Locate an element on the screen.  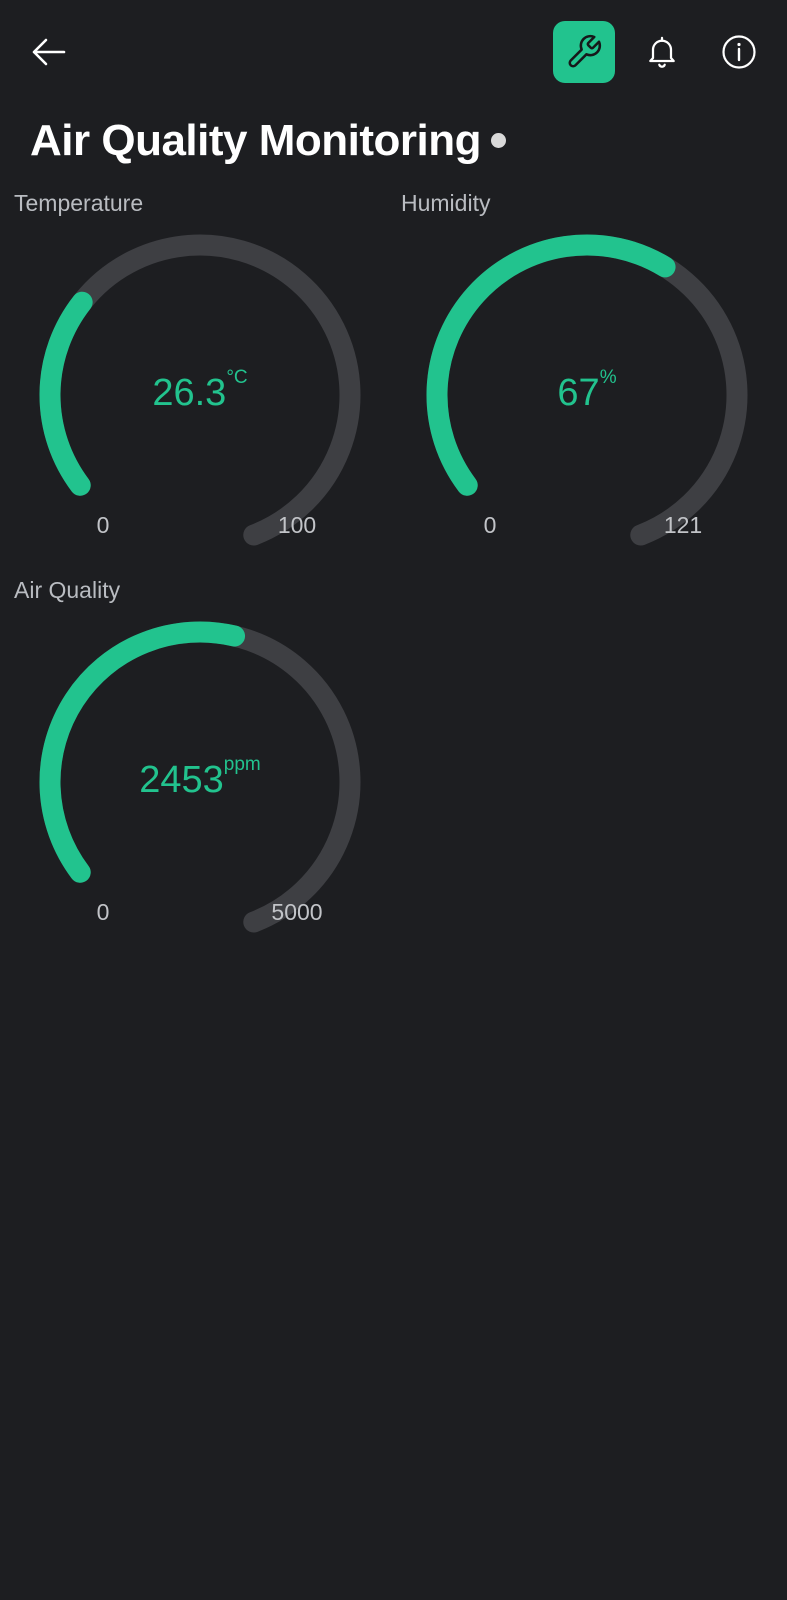
gauge-value-number: 2453 is located at coordinates (181, 780).